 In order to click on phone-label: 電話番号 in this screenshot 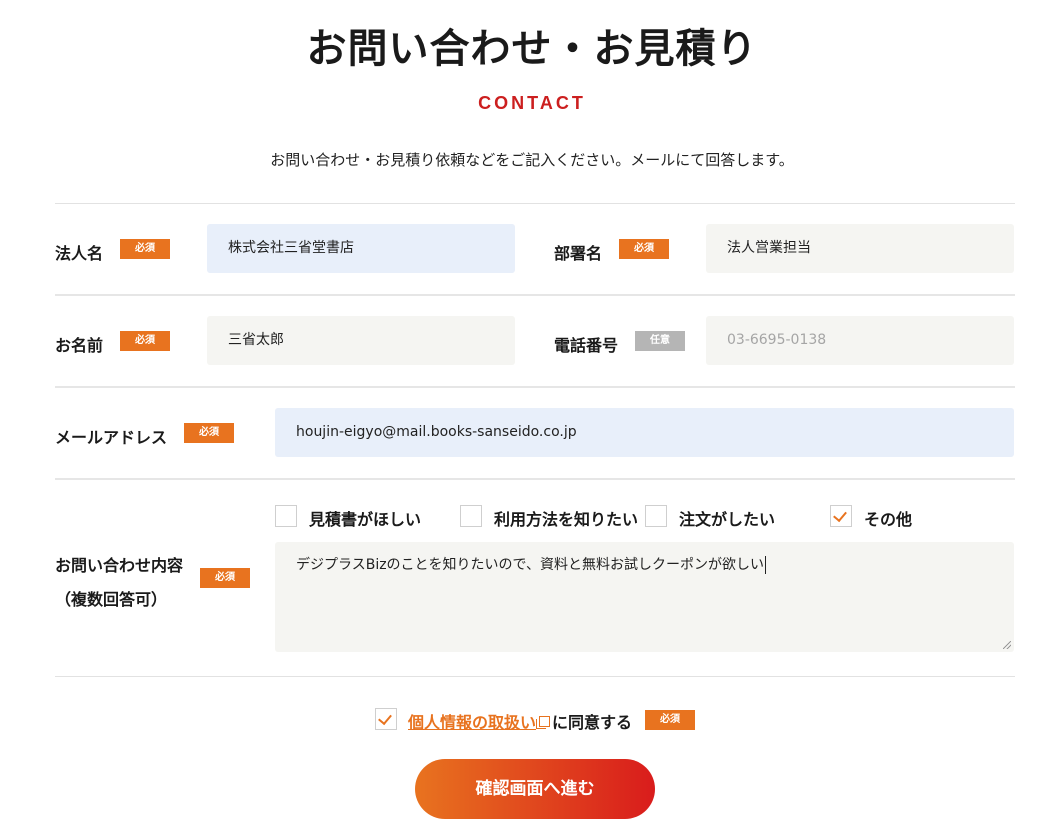, I will do `click(586, 345)`.